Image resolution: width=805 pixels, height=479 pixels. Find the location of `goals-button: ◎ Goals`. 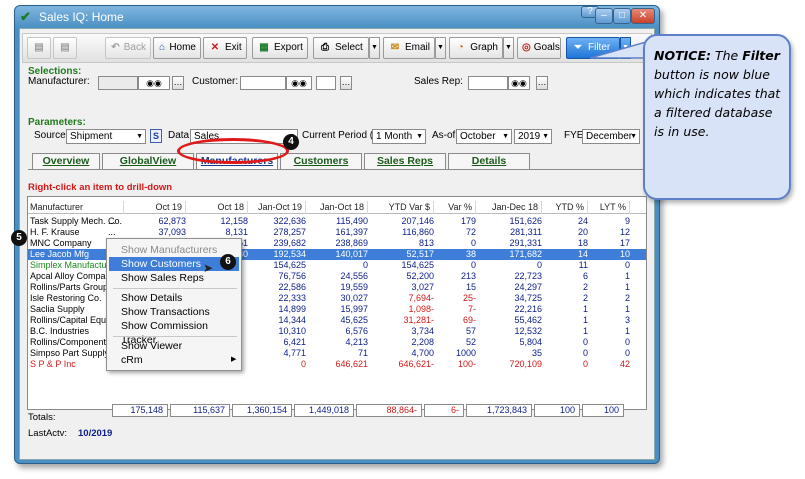

goals-button: ◎ Goals is located at coordinates (539, 48).